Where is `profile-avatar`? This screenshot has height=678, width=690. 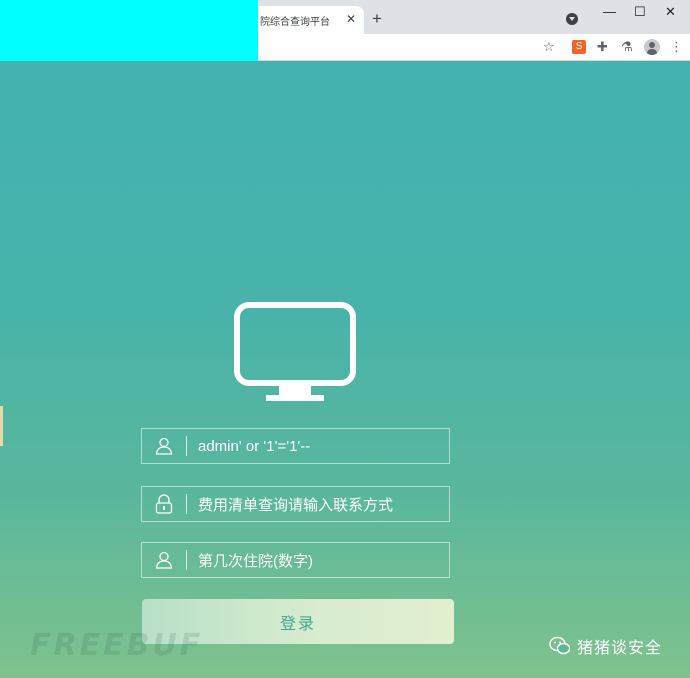 profile-avatar is located at coordinates (652, 47).